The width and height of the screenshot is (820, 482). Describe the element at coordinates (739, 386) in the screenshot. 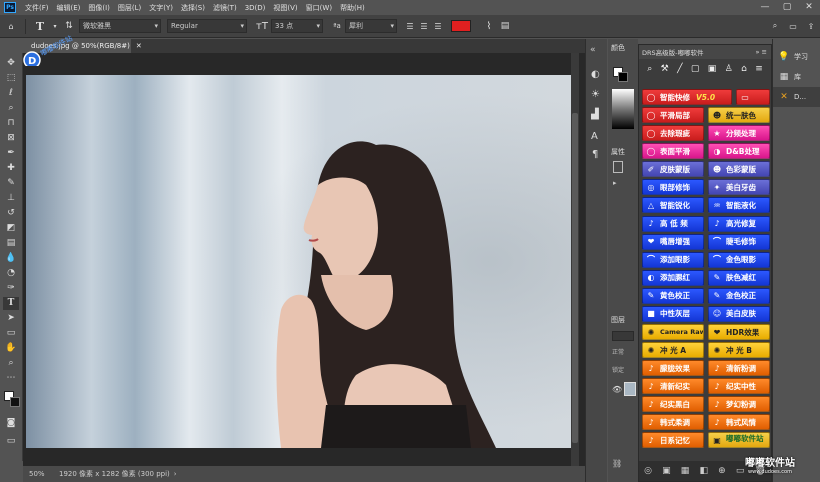

I see `drs-action-button: ♪ 纪实中性` at that location.